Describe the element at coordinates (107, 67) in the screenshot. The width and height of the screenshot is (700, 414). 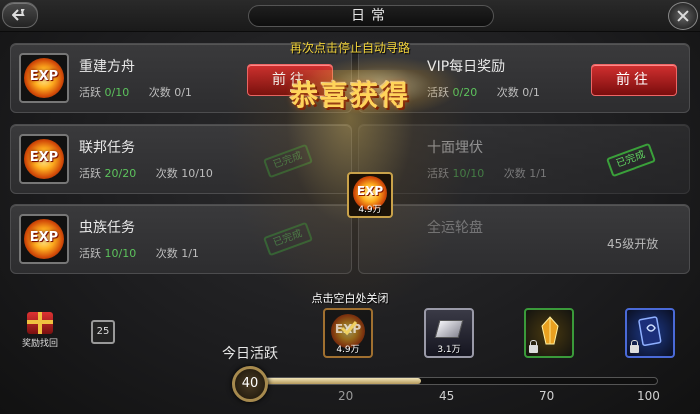
I see `task-name: 重建方舟` at that location.